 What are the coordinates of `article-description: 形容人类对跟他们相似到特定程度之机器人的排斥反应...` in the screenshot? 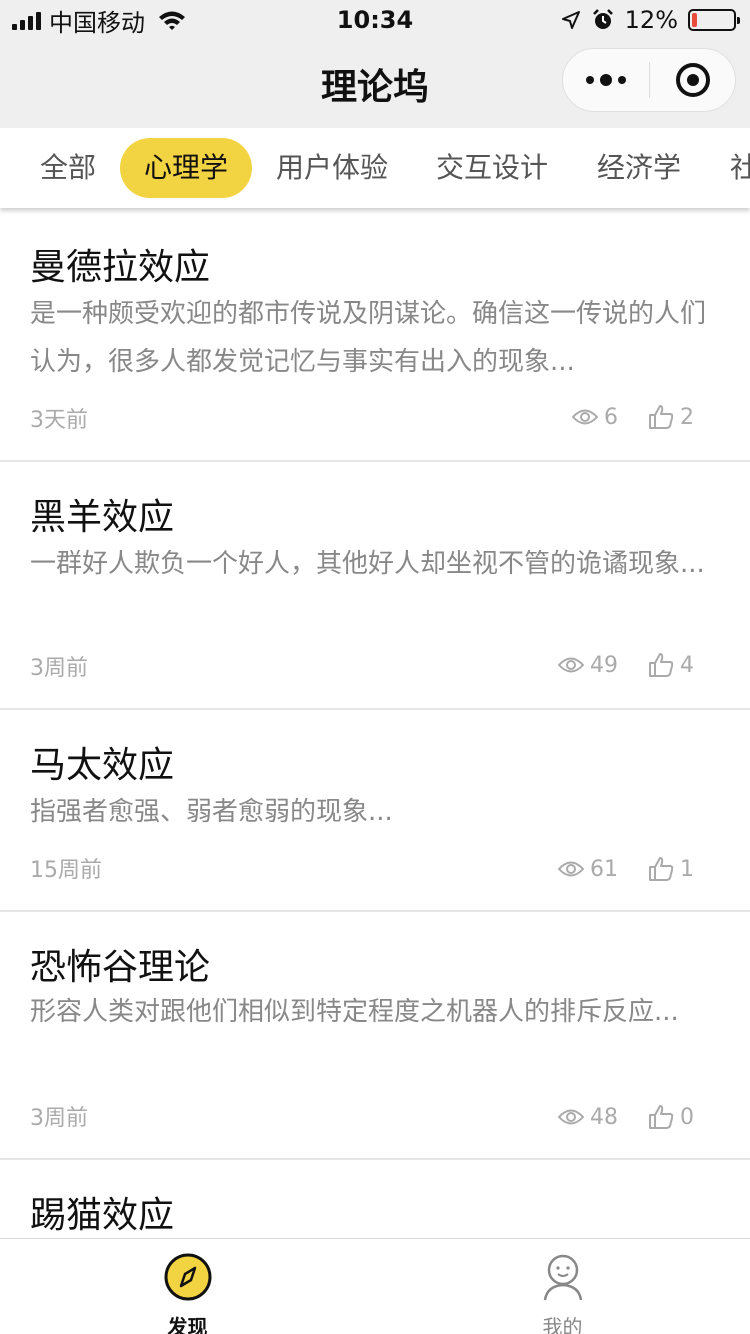 It's located at (354, 1012).